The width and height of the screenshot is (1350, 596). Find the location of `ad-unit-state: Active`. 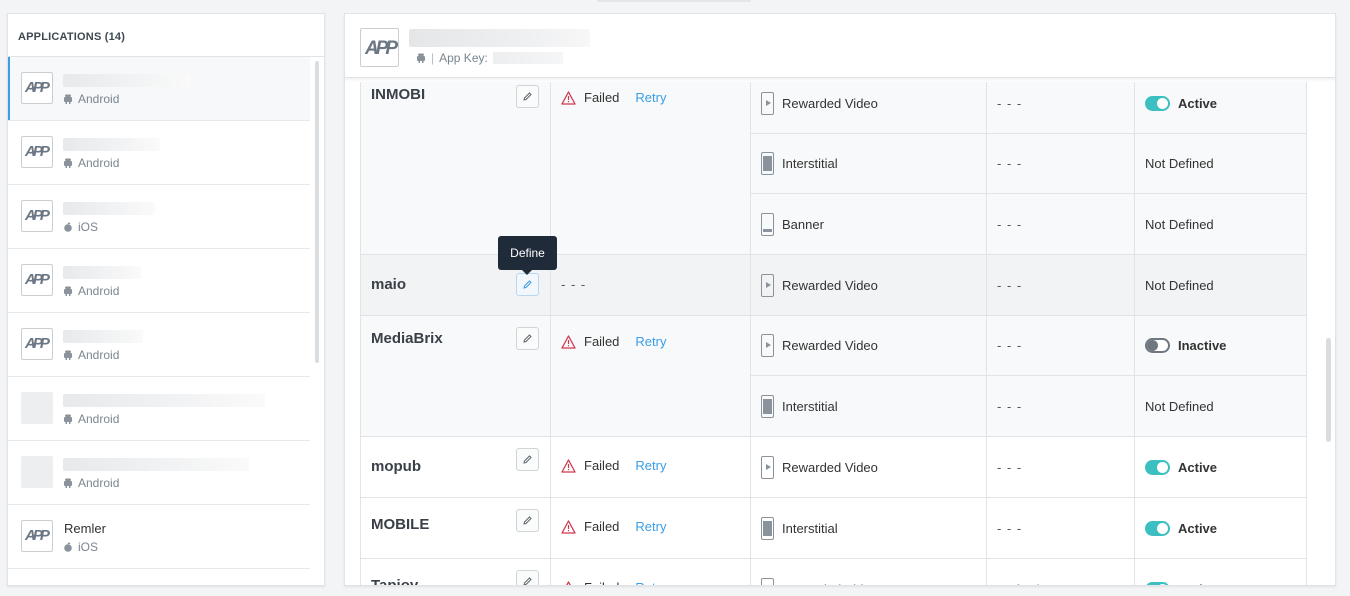

ad-unit-state: Active is located at coordinates (1220, 467).